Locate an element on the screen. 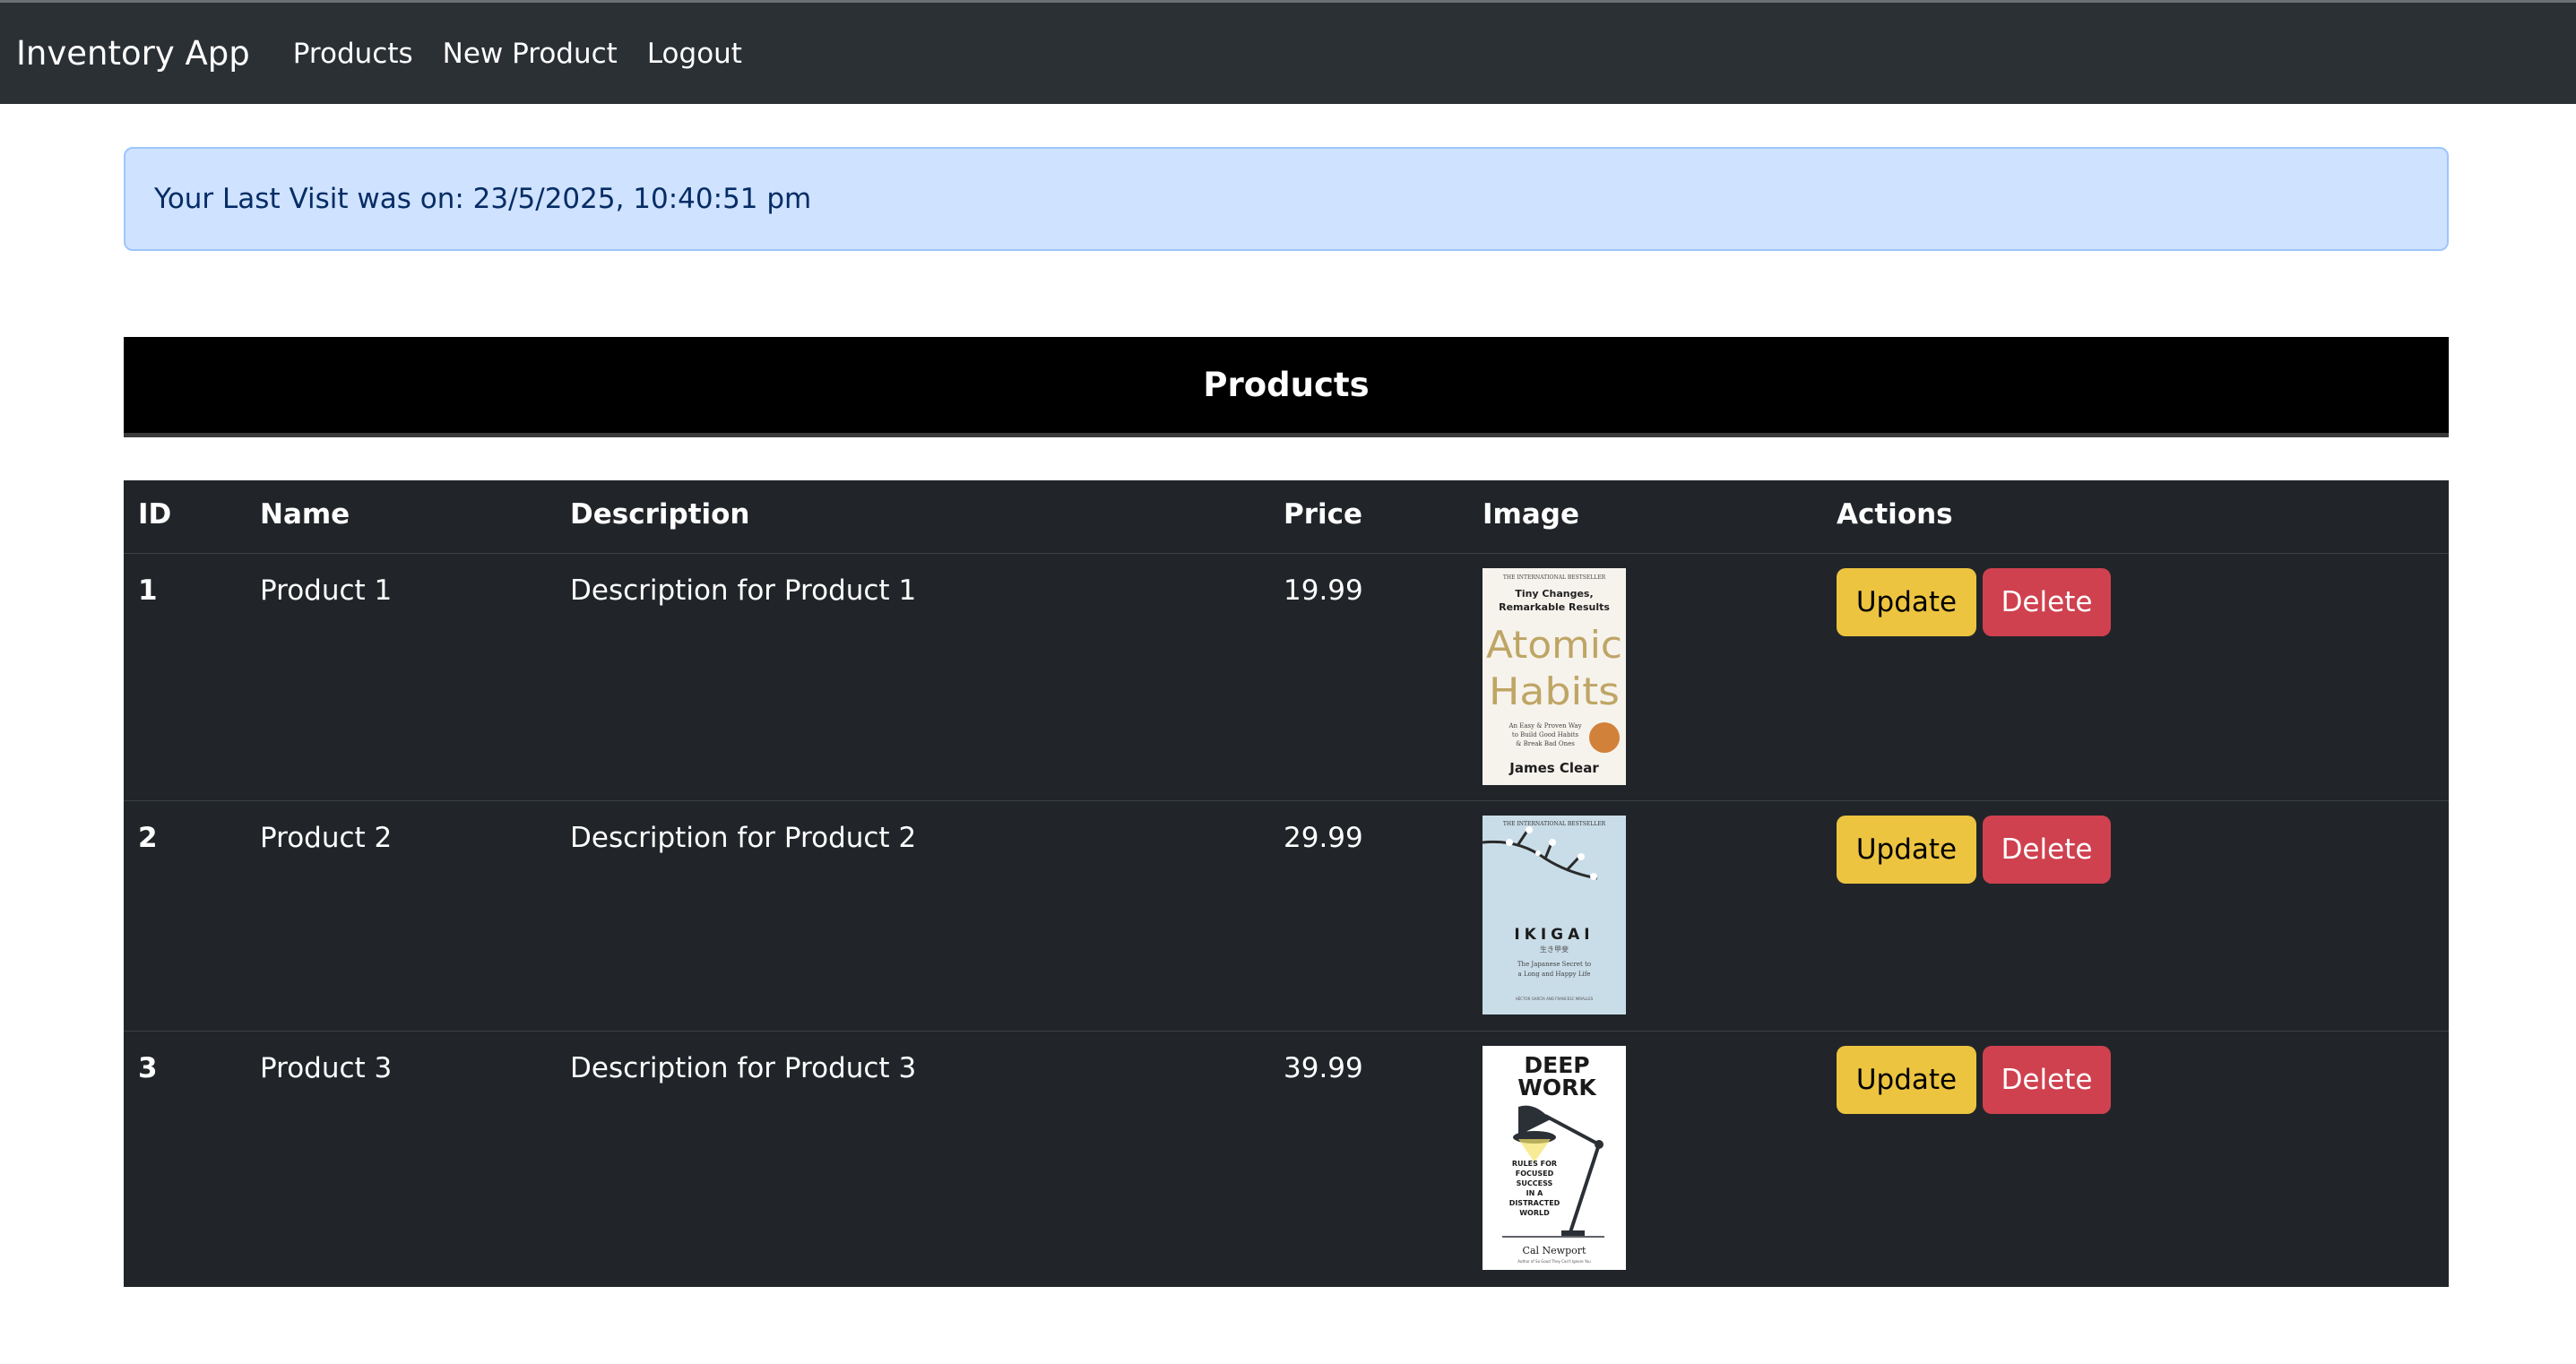 The image size is (2576, 1364). products-heading: Products is located at coordinates (1286, 387).